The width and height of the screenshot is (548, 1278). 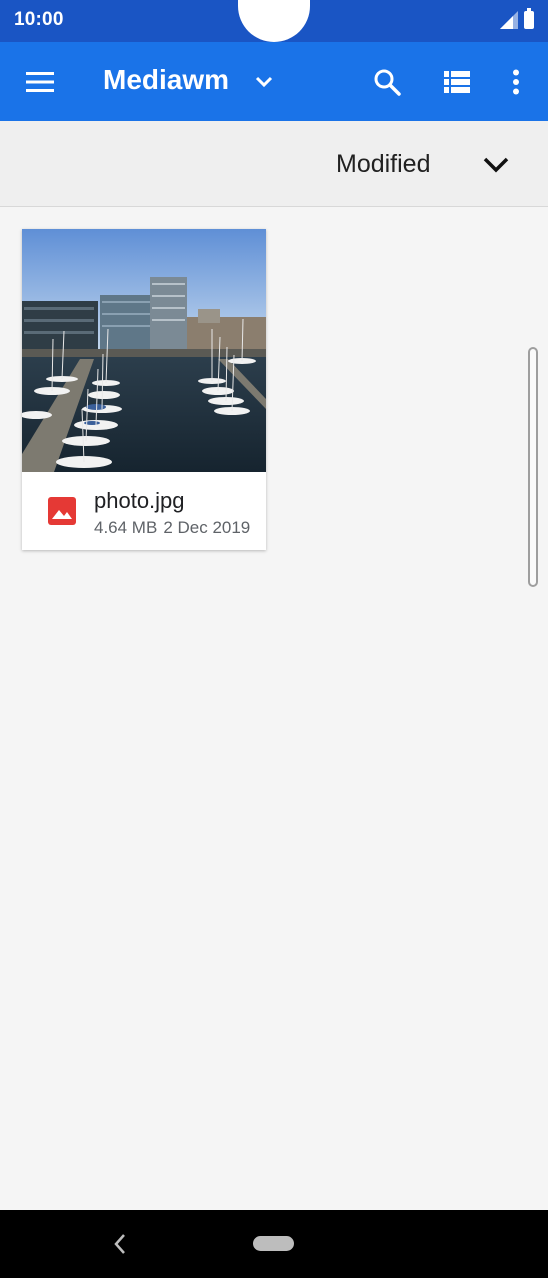 I want to click on file-name: photo.jpg, so click(x=139, y=500).